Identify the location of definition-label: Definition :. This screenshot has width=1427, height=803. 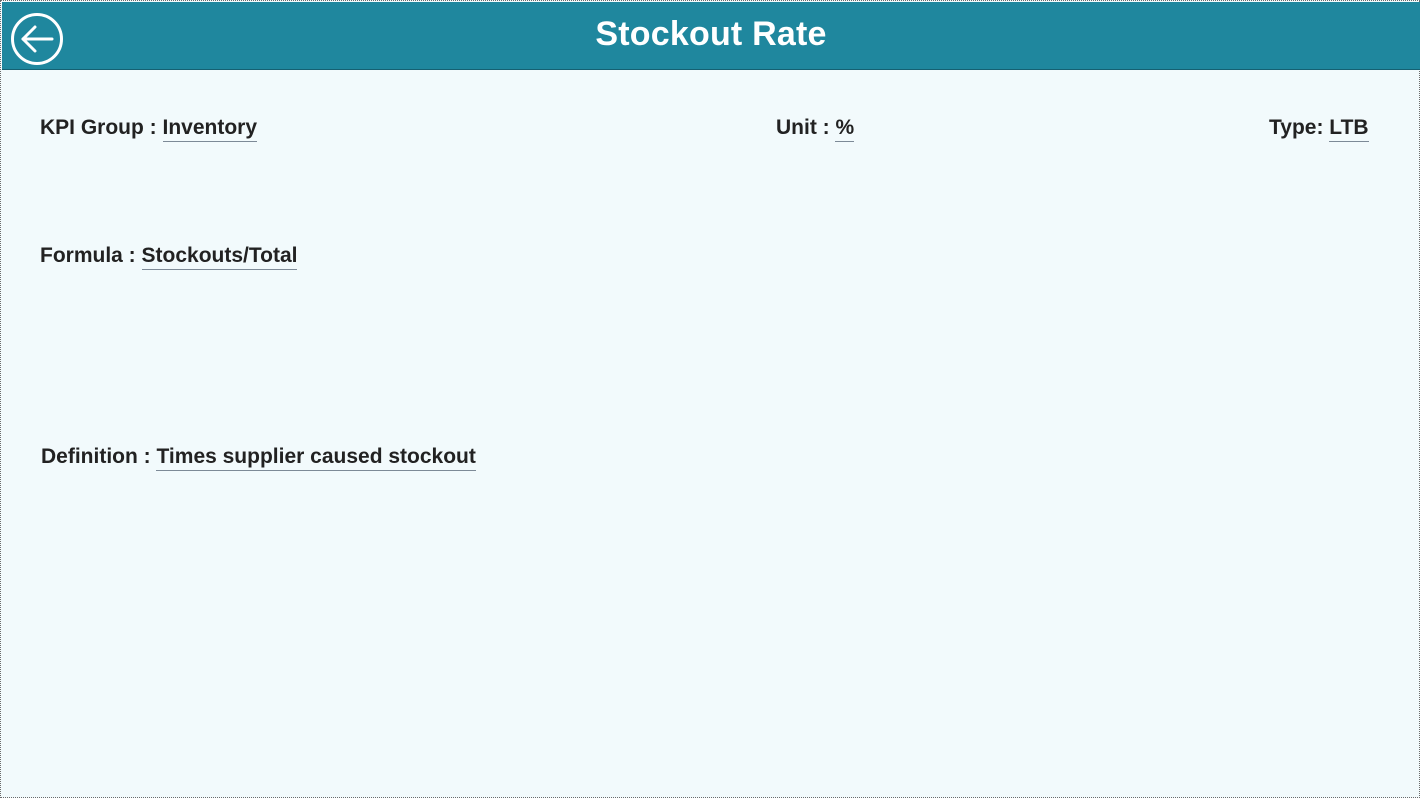
(99, 456).